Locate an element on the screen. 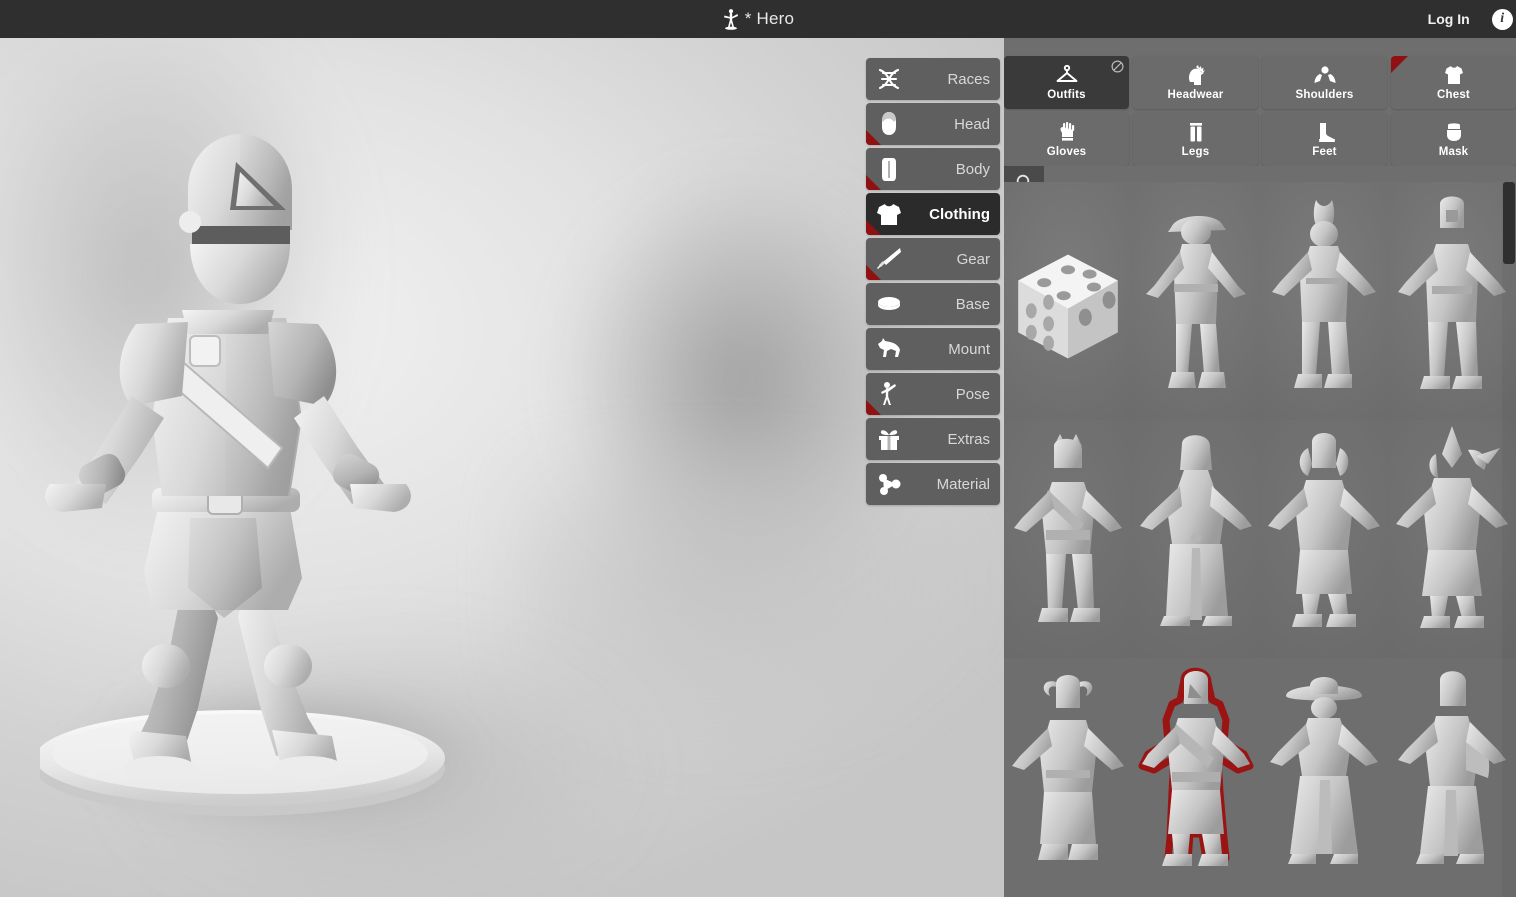 This screenshot has height=897, width=1516. asset-thumb-outfit-chainmail-knight is located at coordinates (1452, 301).